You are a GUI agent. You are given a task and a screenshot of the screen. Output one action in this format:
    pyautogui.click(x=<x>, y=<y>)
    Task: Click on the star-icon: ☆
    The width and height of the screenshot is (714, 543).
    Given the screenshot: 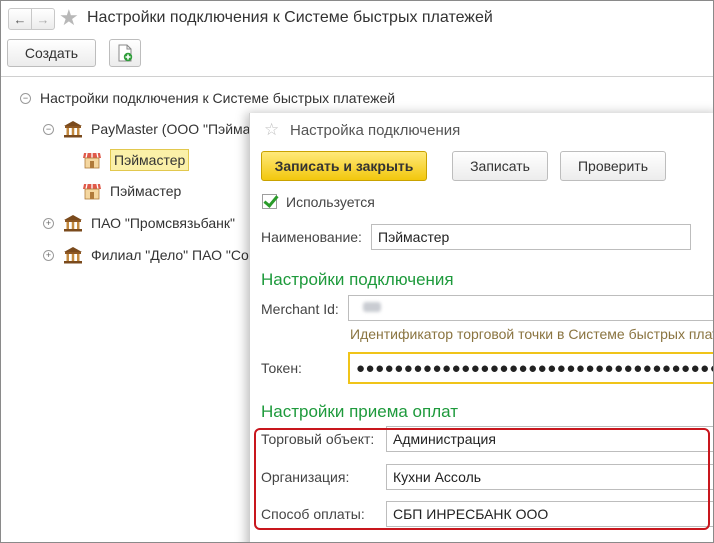 What is the action you would take?
    pyautogui.click(x=271, y=130)
    